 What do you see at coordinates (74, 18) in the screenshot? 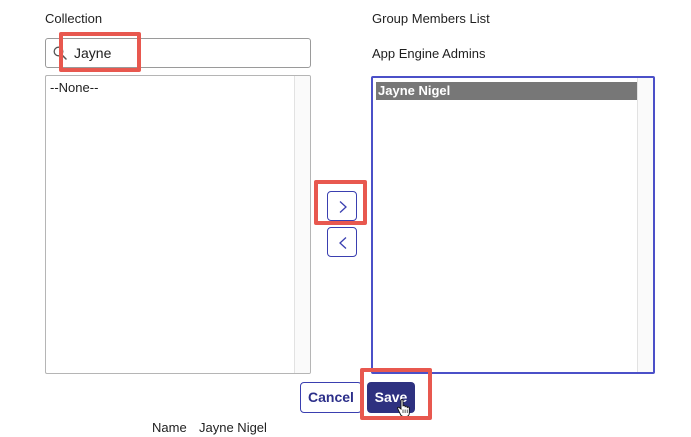
I see `collection-label: Collection` at bounding box center [74, 18].